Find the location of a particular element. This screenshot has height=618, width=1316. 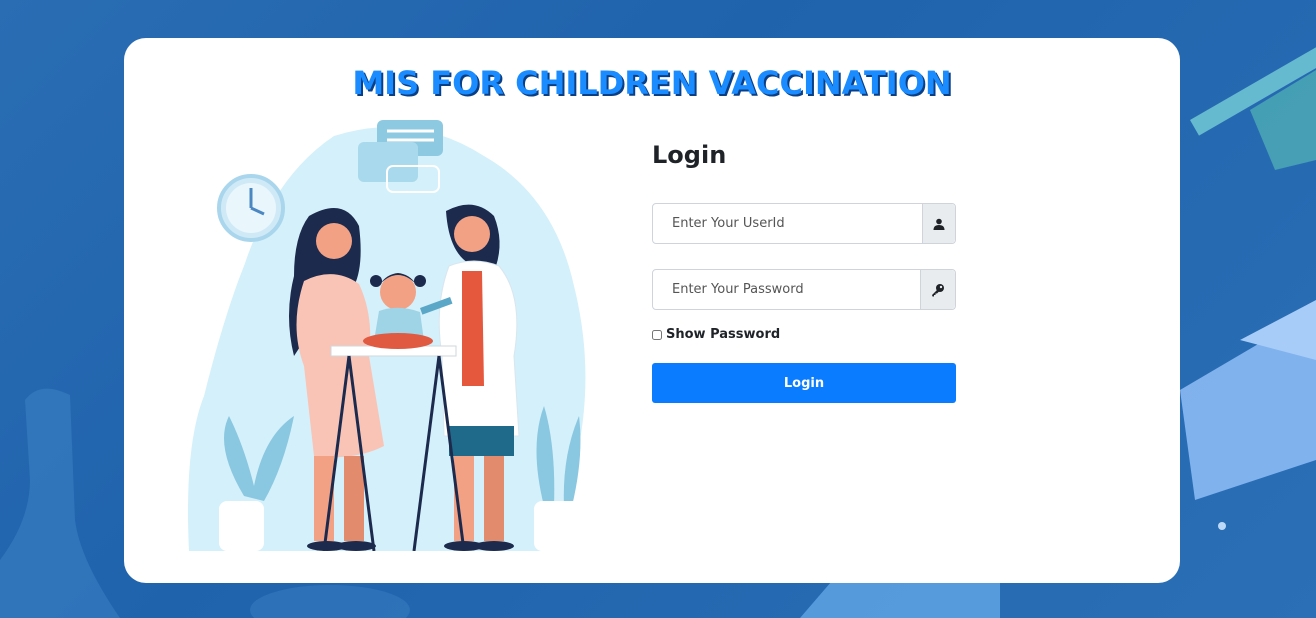

login-button: Login is located at coordinates (804, 383).